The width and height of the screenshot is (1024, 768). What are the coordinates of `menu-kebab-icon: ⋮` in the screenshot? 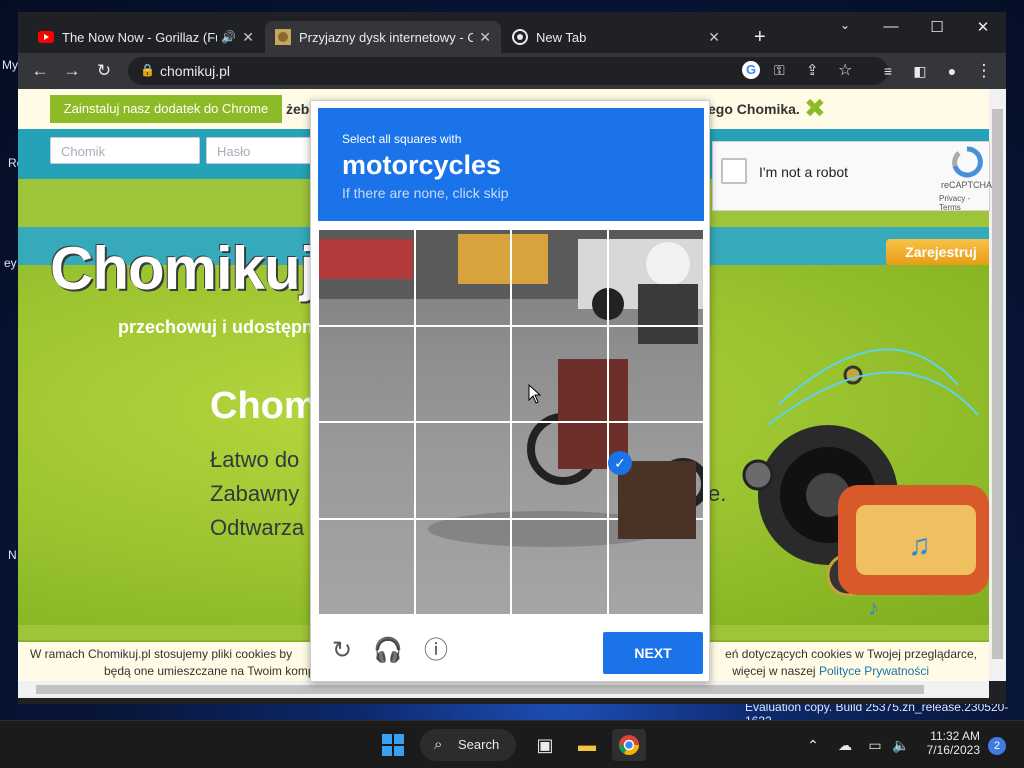 It's located at (984, 71).